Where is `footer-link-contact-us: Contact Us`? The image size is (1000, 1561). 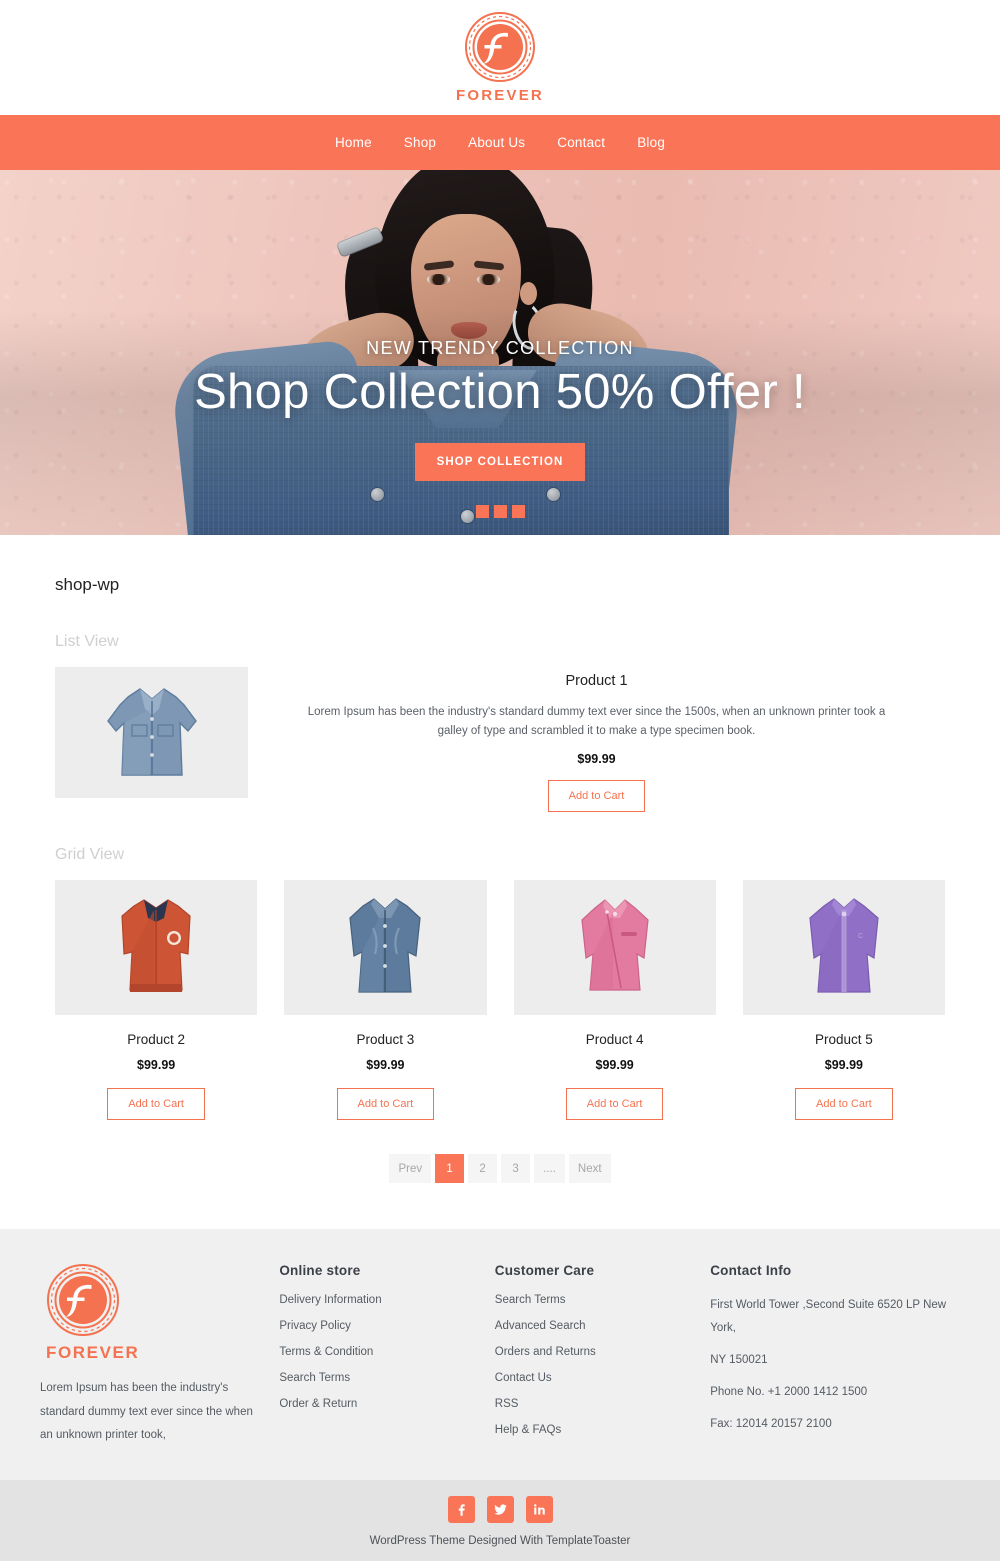
footer-link-contact-us: Contact Us is located at coordinates (602, 1378).